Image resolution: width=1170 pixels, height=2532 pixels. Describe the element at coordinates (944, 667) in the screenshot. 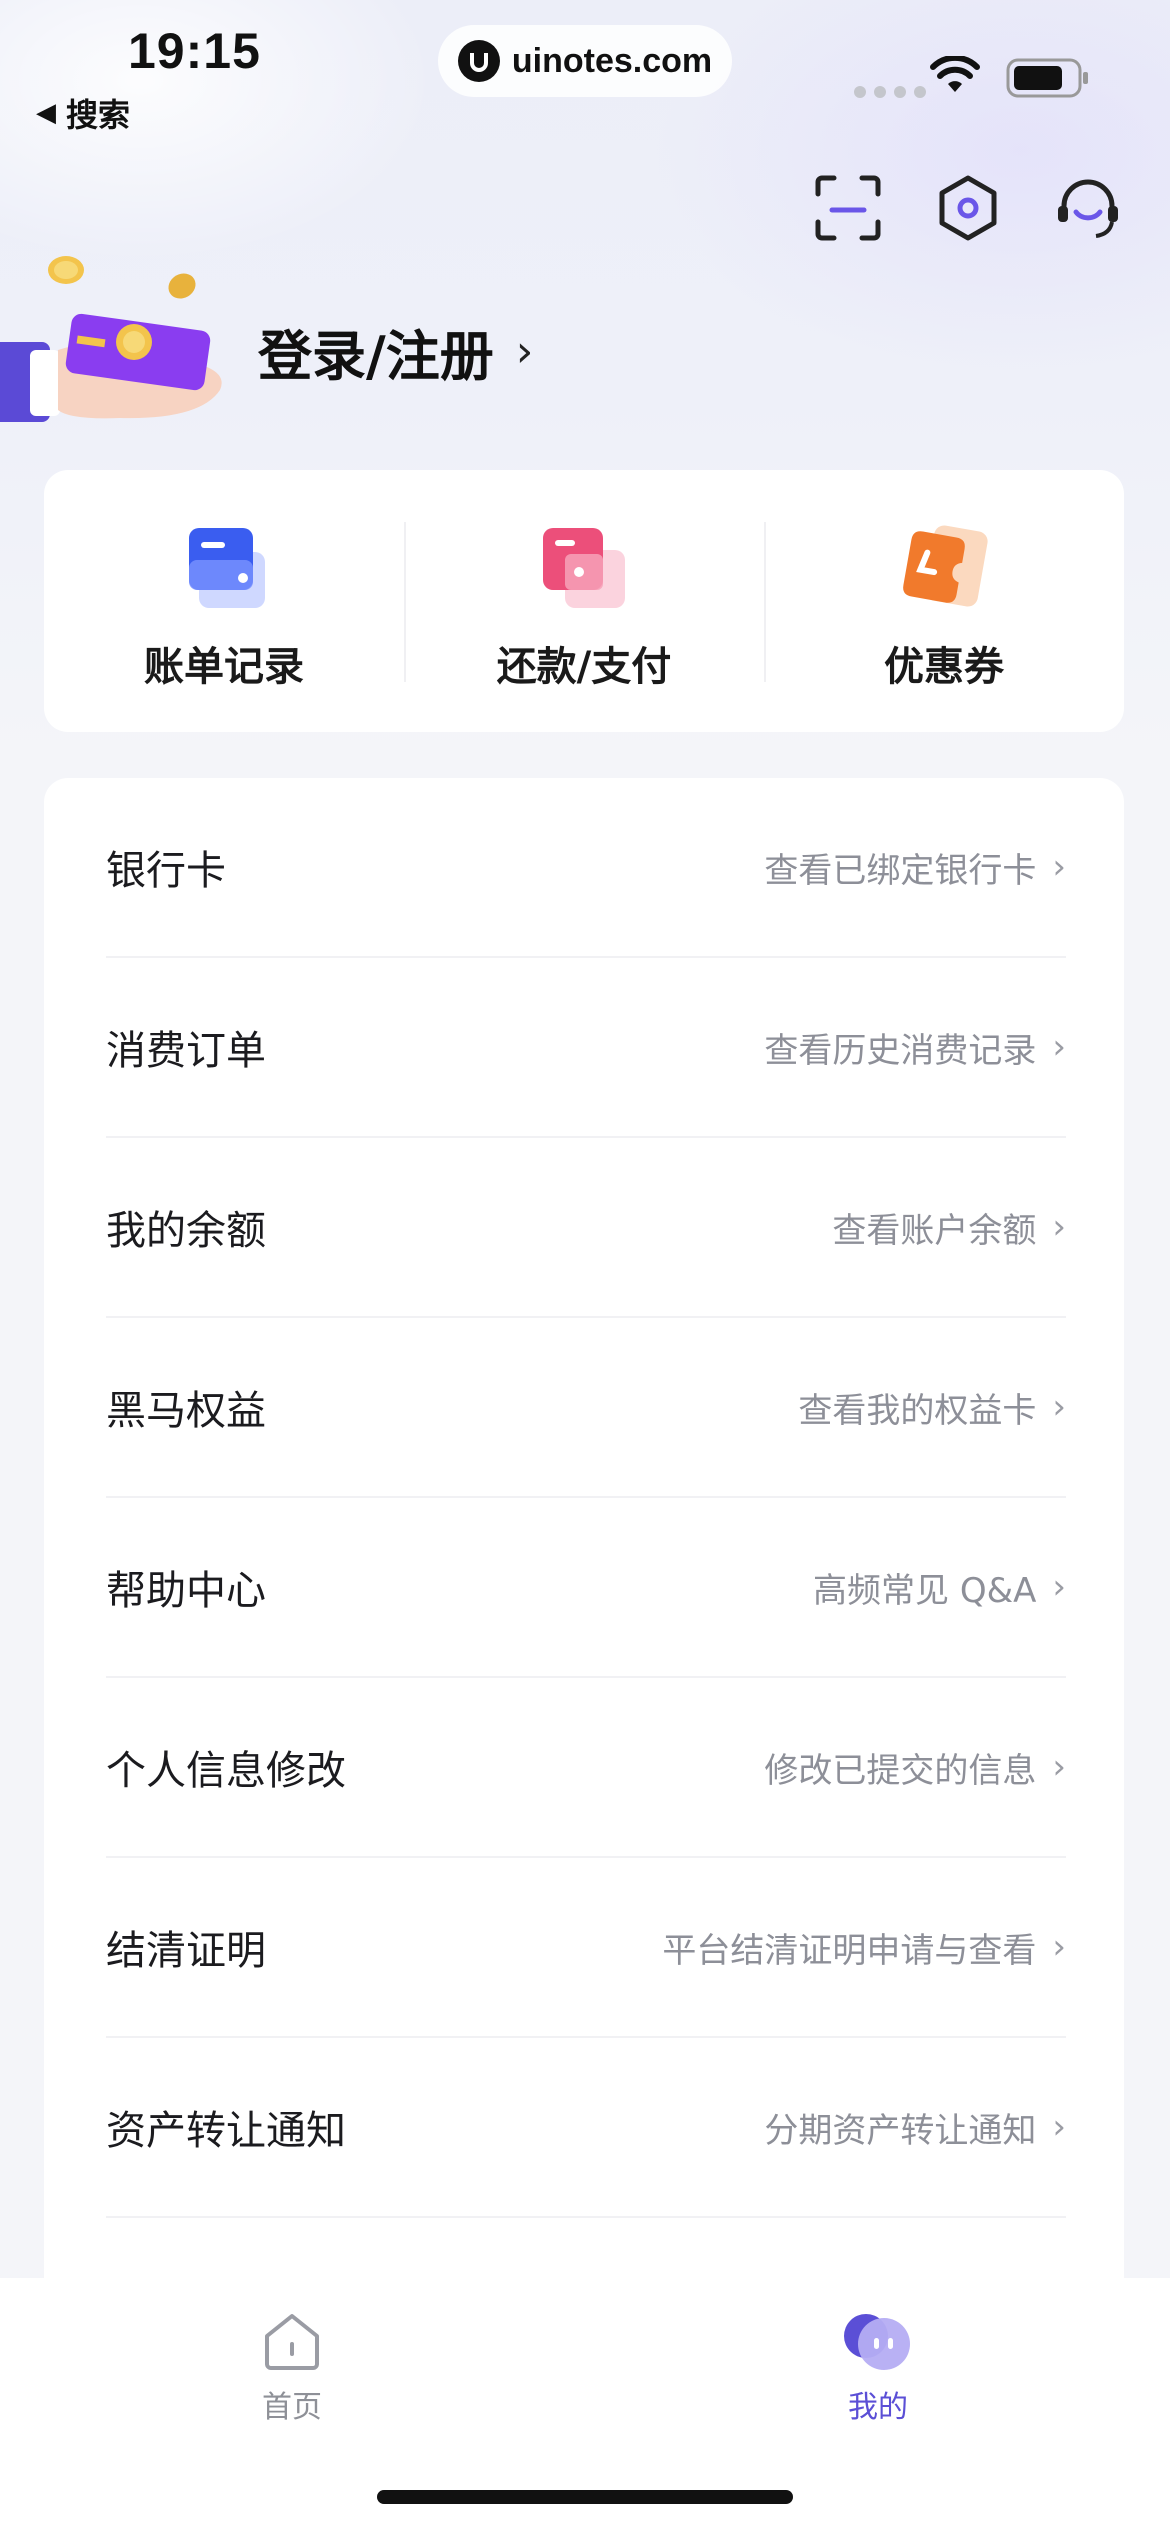

I see `quick-action-label: 优惠券` at that location.